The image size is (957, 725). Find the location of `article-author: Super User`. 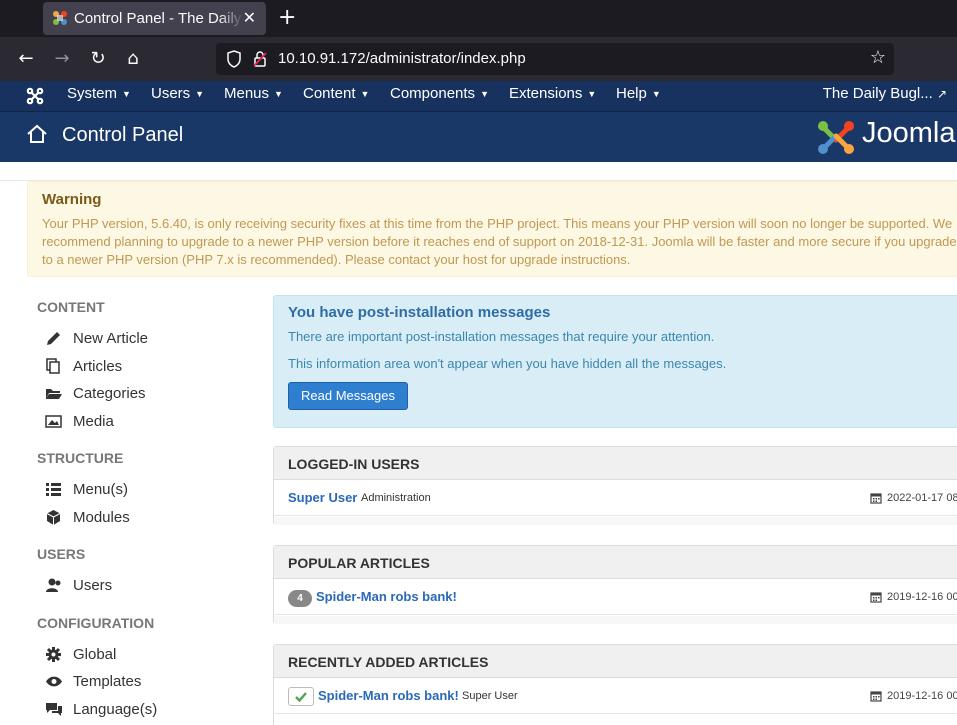

article-author: Super User is located at coordinates (490, 696).